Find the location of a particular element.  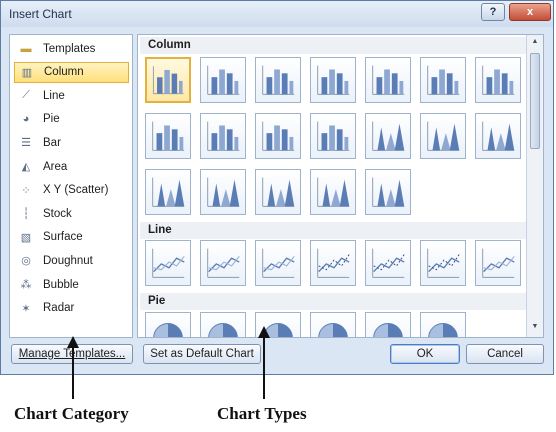

category-column: ▥ Column is located at coordinates (71, 72).